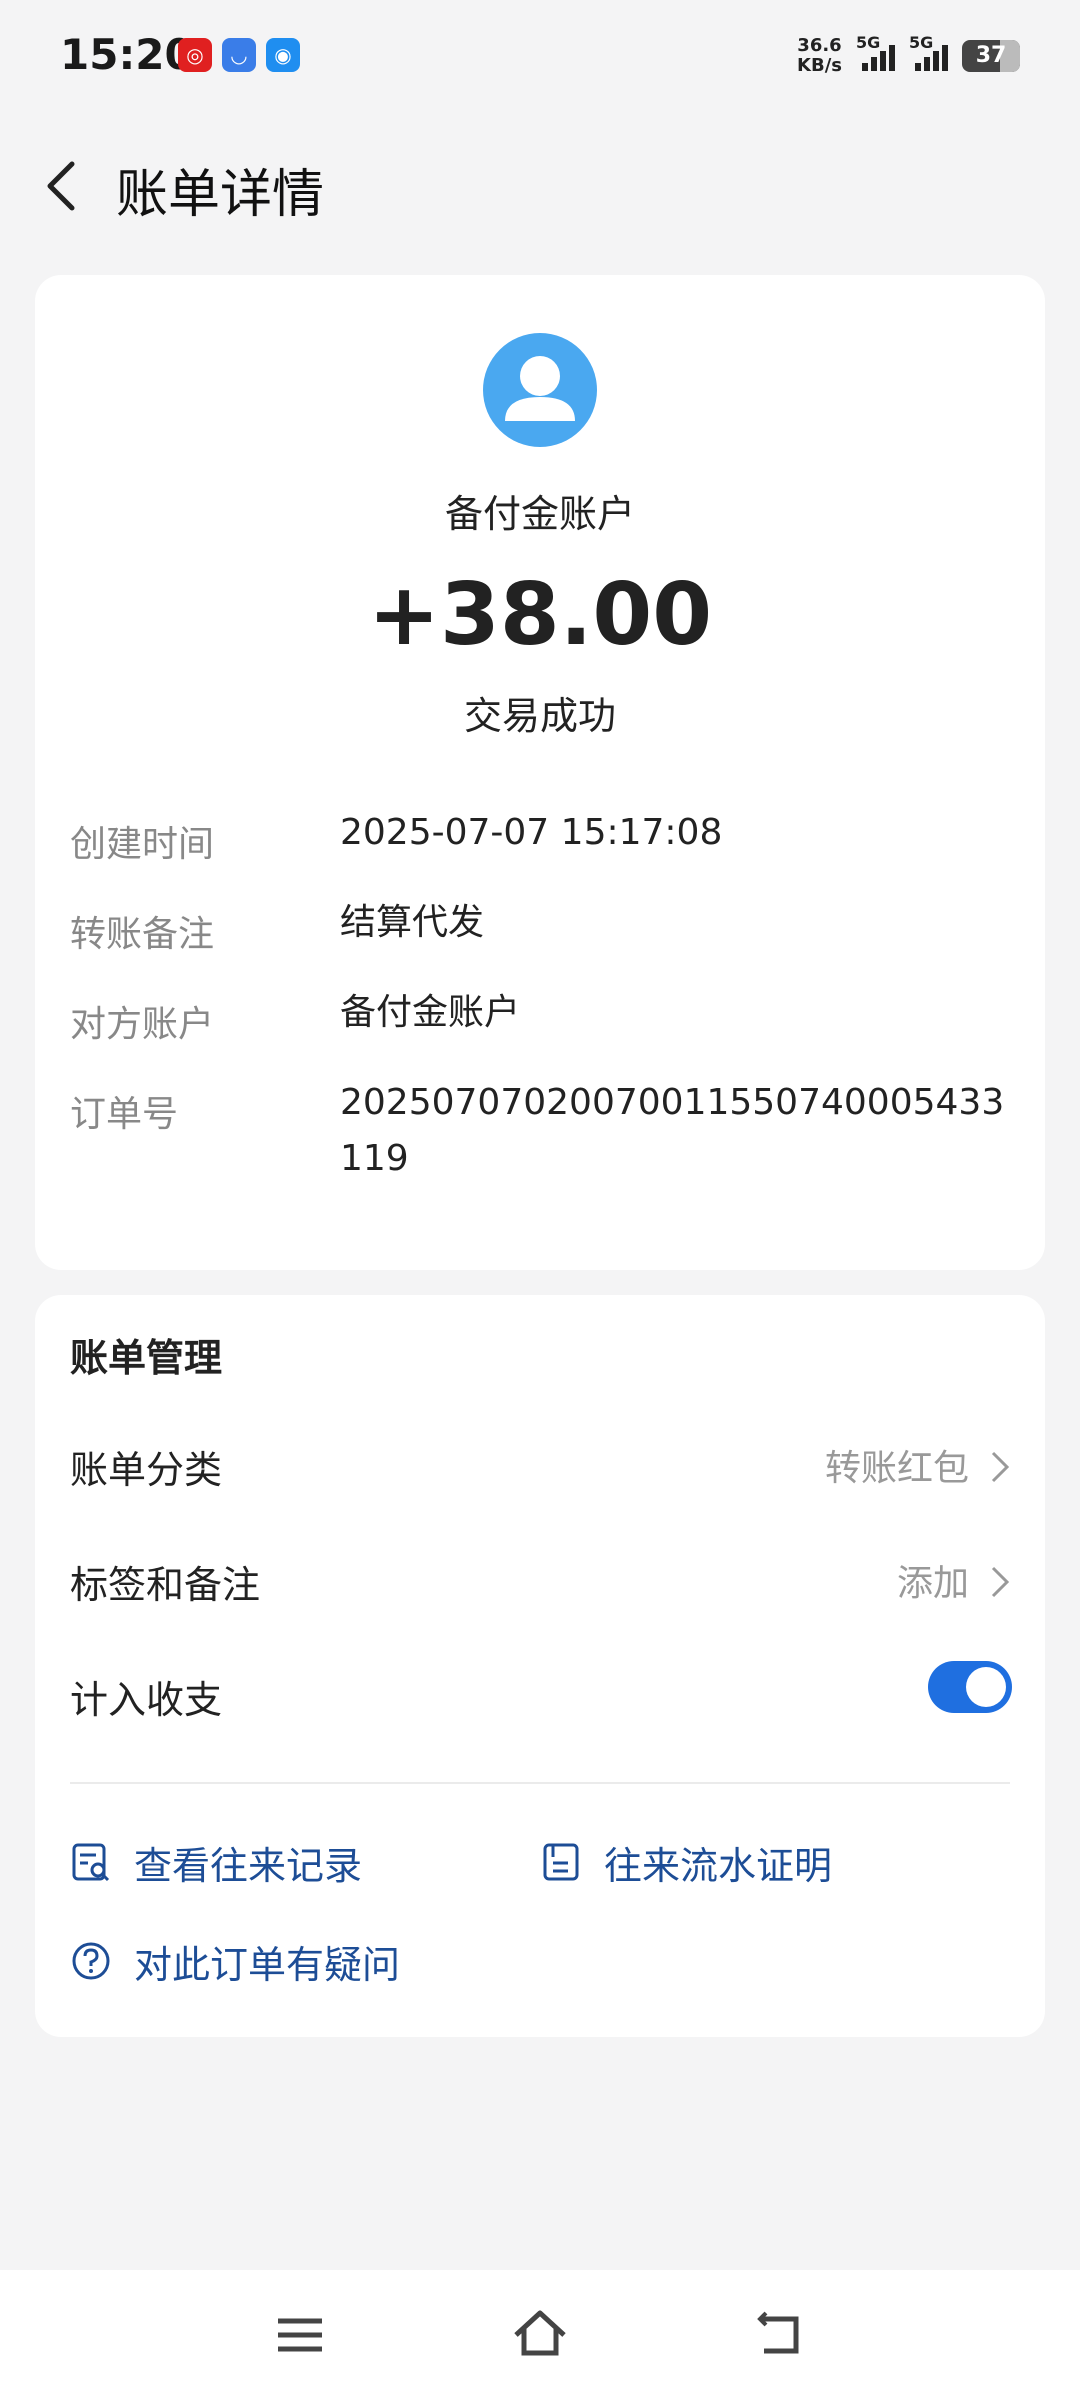 The width and height of the screenshot is (1080, 2400). What do you see at coordinates (412, 922) in the screenshot?
I see `remark-value: 结算代发` at bounding box center [412, 922].